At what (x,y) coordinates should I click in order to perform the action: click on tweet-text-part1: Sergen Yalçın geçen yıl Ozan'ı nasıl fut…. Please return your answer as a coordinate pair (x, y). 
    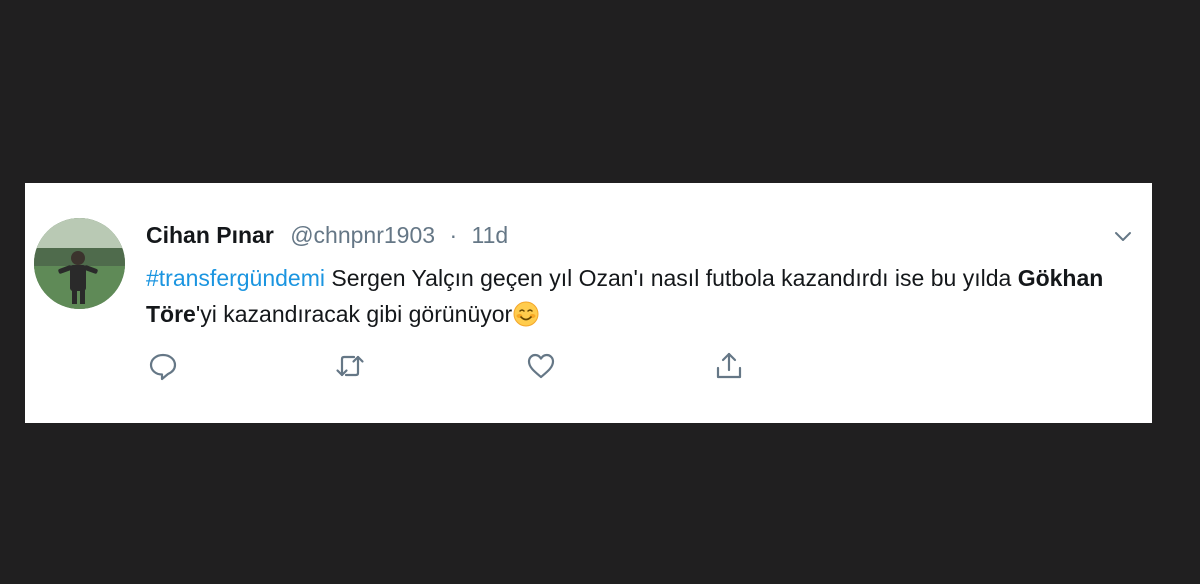
    Looking at the image, I should click on (671, 278).